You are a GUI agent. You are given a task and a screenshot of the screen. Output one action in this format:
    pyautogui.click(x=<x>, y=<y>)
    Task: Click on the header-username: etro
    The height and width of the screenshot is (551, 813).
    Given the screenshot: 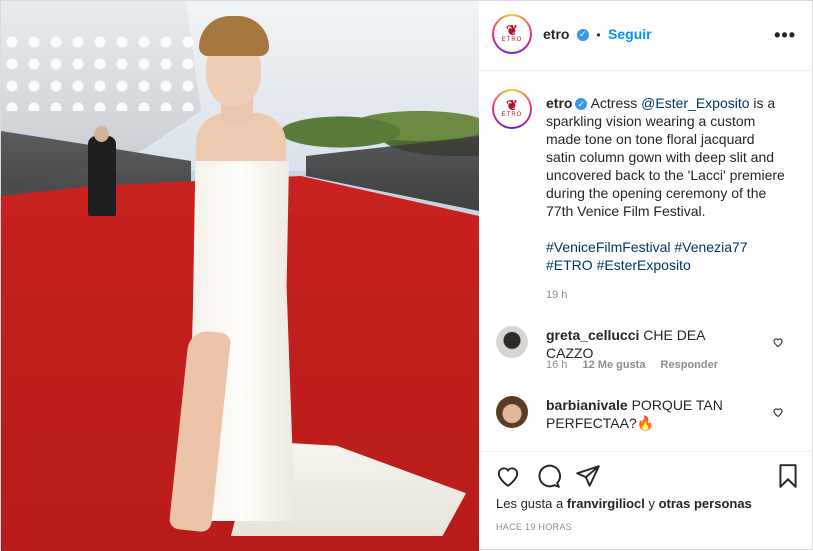 What is the action you would take?
    pyautogui.click(x=556, y=34)
    